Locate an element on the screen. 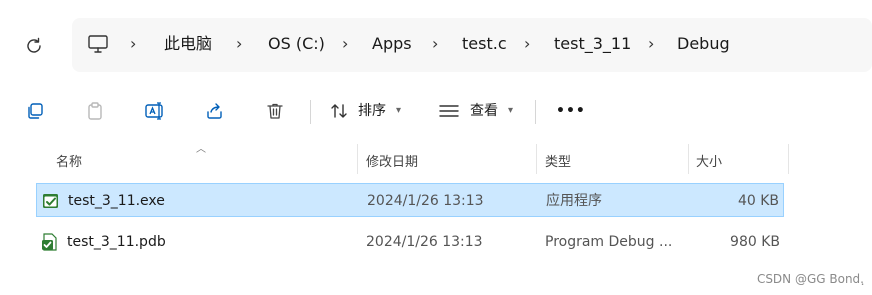  copy-button is located at coordinates (35, 111).